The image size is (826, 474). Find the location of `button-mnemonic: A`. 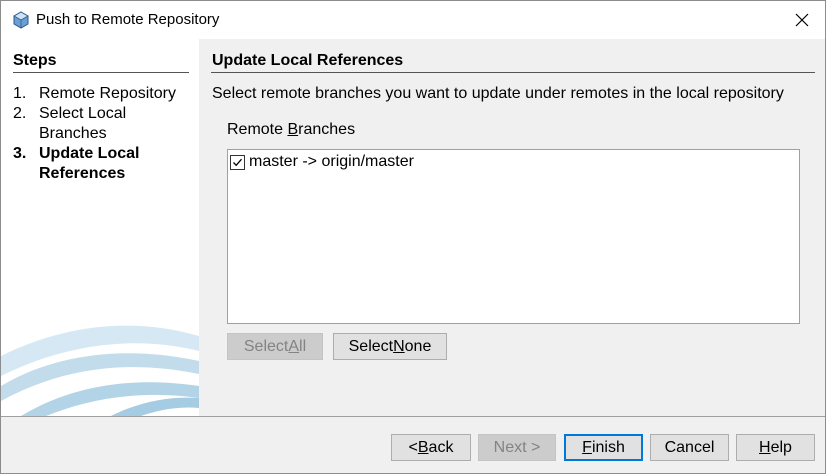

button-mnemonic: A is located at coordinates (294, 346).